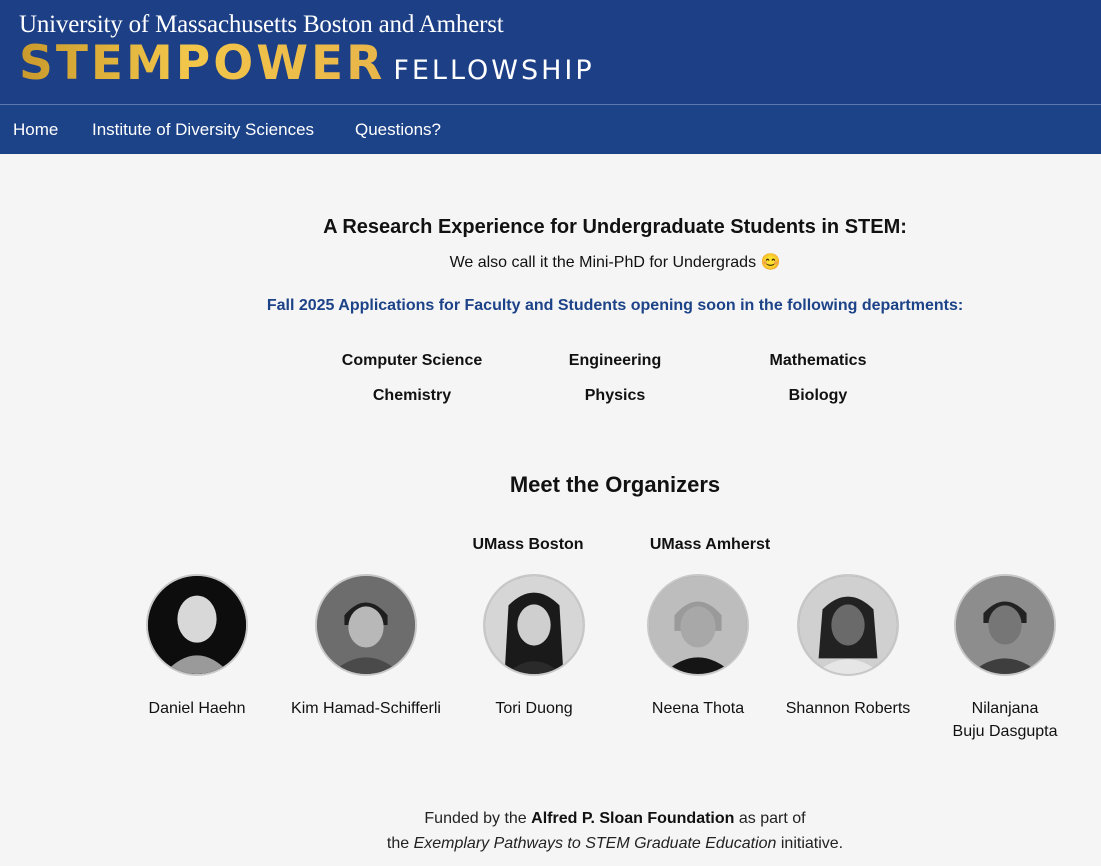 The height and width of the screenshot is (866, 1101). Describe the element at coordinates (398, 130) in the screenshot. I see `nav-questions: Questions?` at that location.